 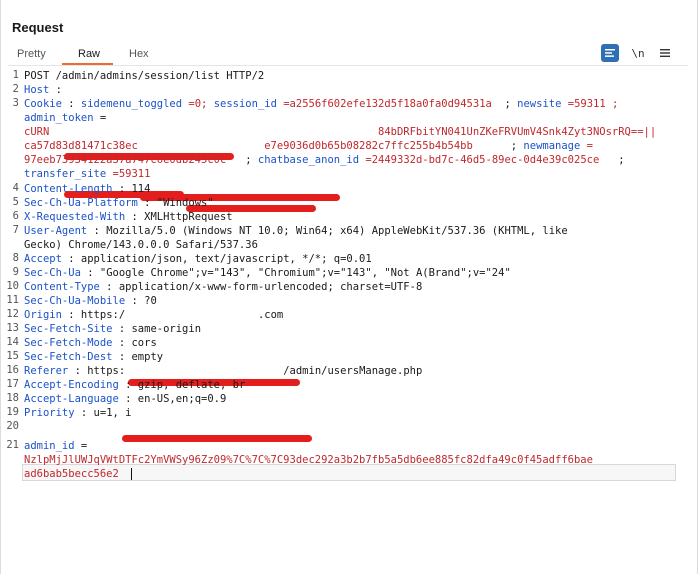 I want to click on cookie-name: sidemenu_toggled, so click(x=131, y=104).